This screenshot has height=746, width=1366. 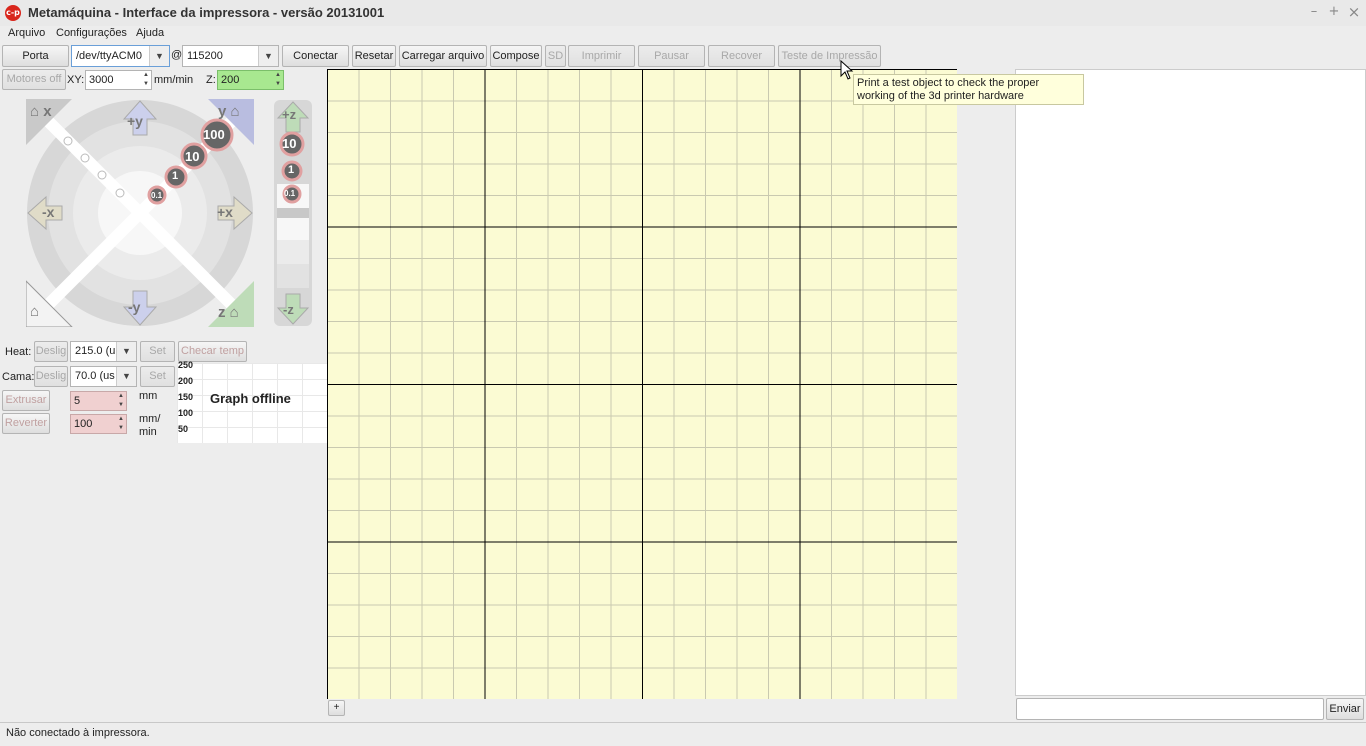 What do you see at coordinates (135, 121) in the screenshot?
I see `jog-plus-y-button: +y` at bounding box center [135, 121].